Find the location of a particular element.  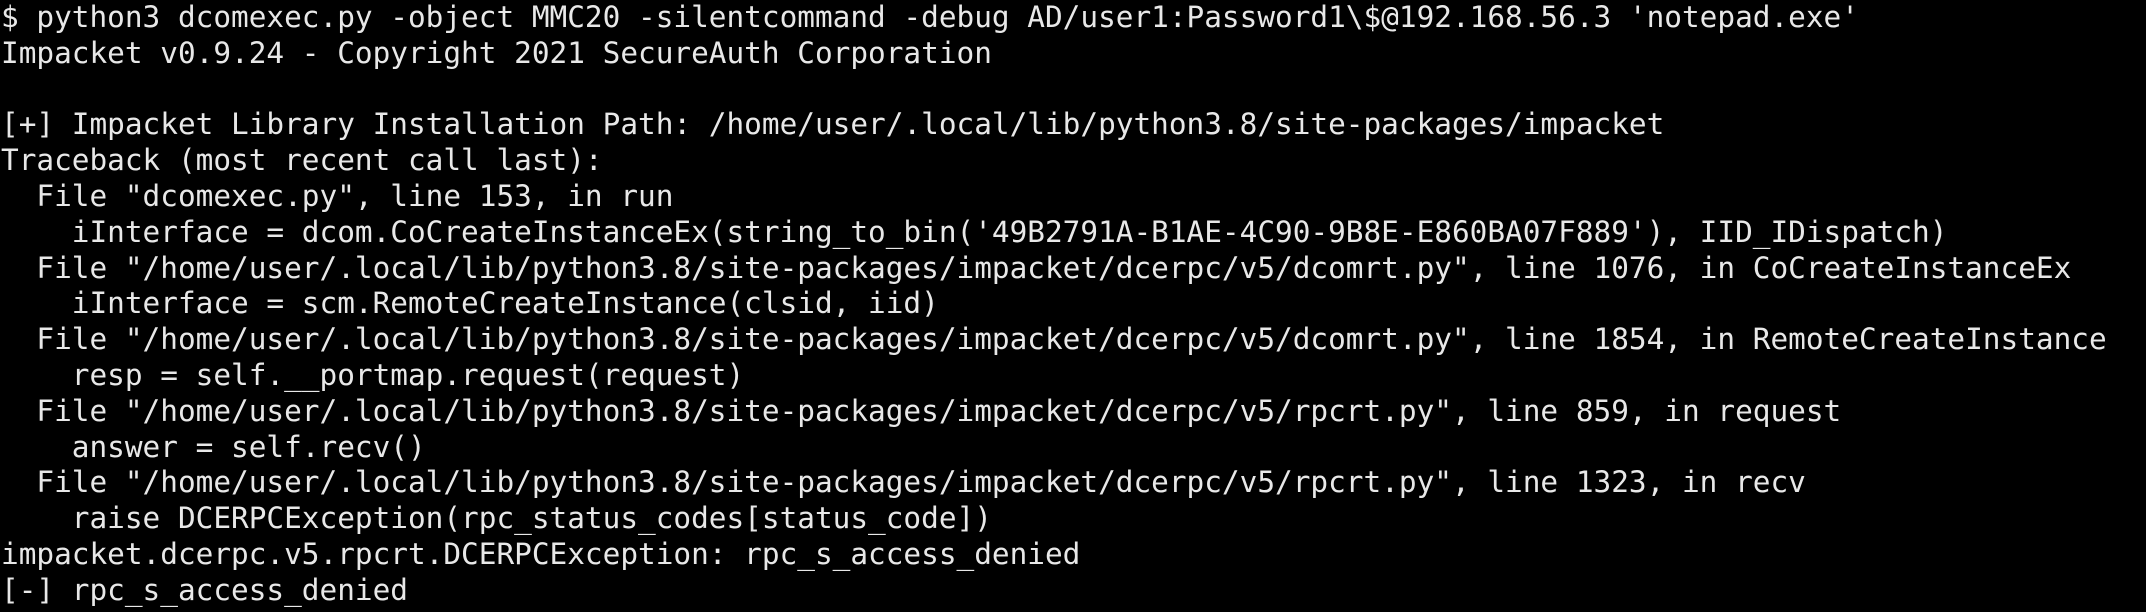

traceback-code: resp = self.__portmap.request(request) is located at coordinates (373, 374).